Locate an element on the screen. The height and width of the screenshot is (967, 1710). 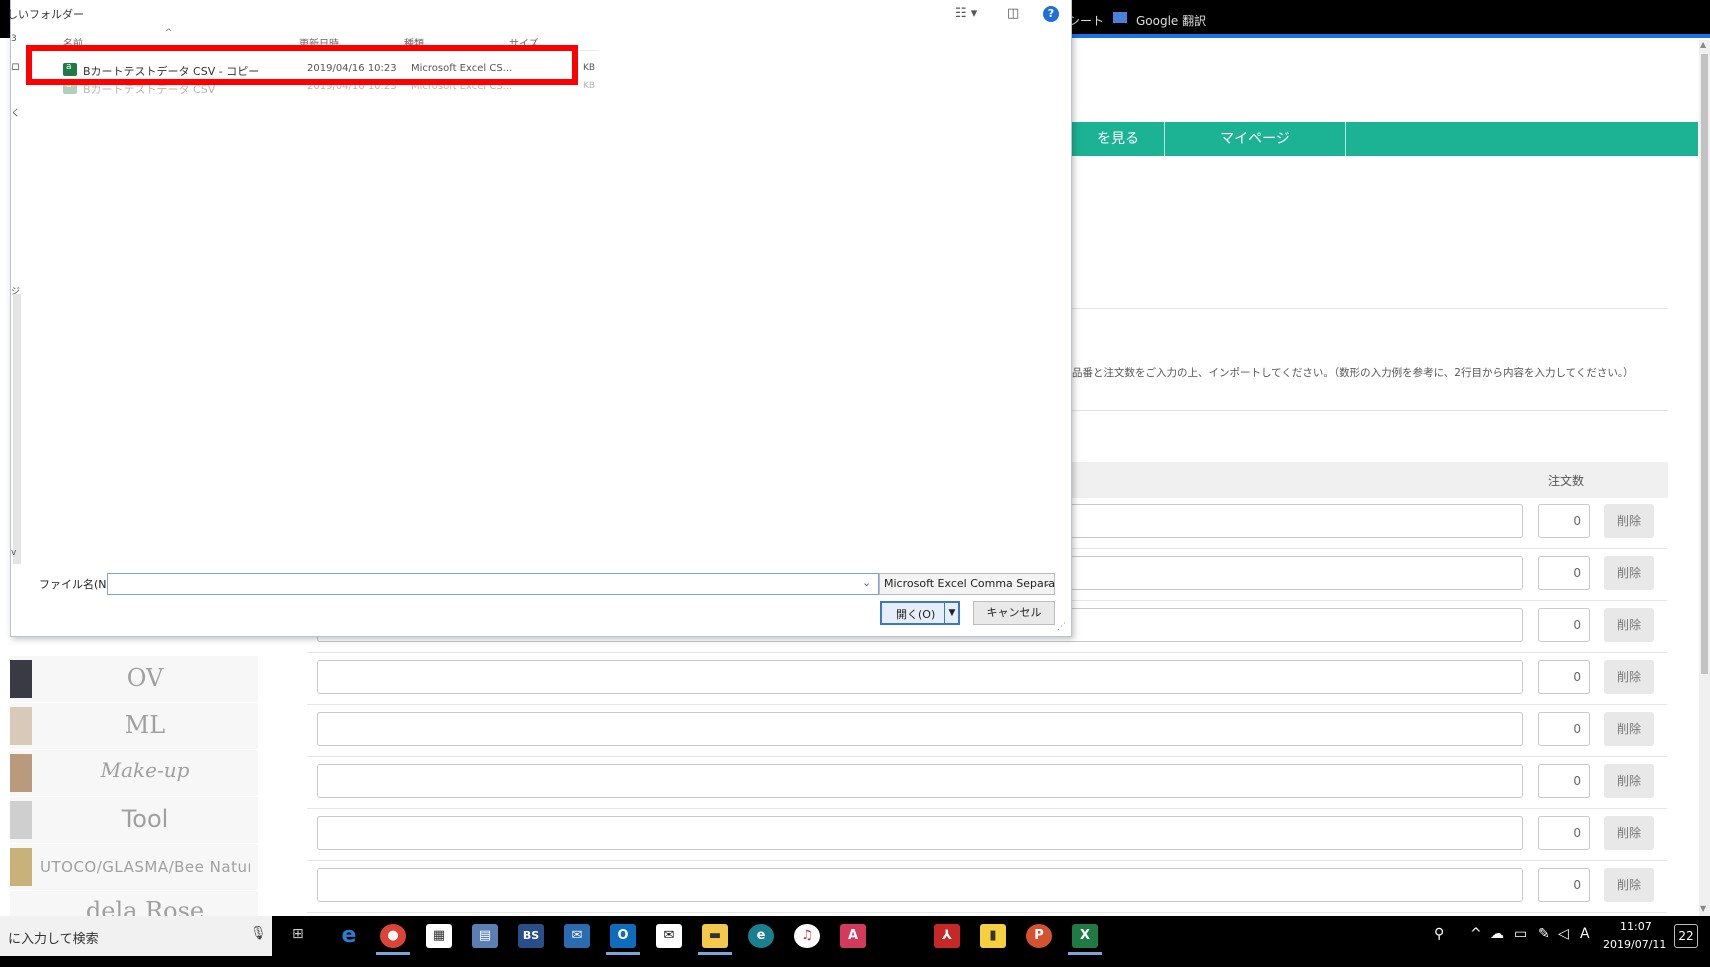
brand-item-ml: ML is located at coordinates (134, 726).